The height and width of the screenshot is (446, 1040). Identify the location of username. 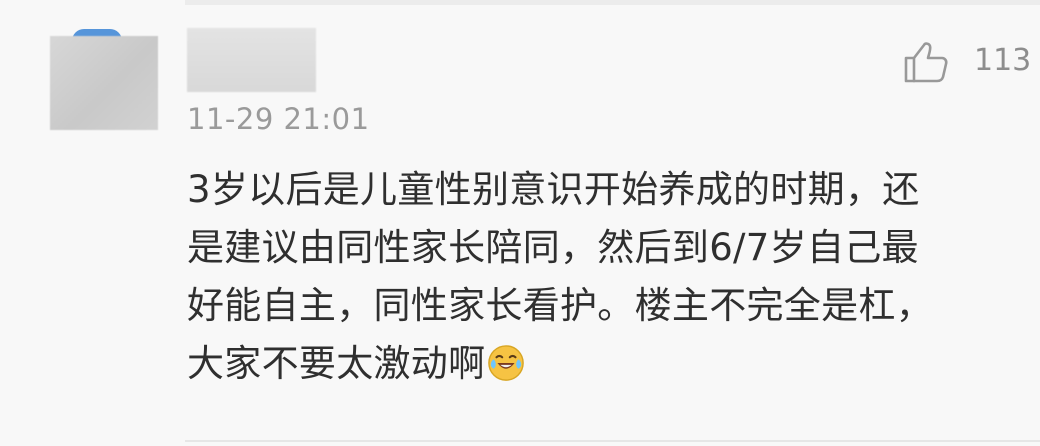
(251, 60).